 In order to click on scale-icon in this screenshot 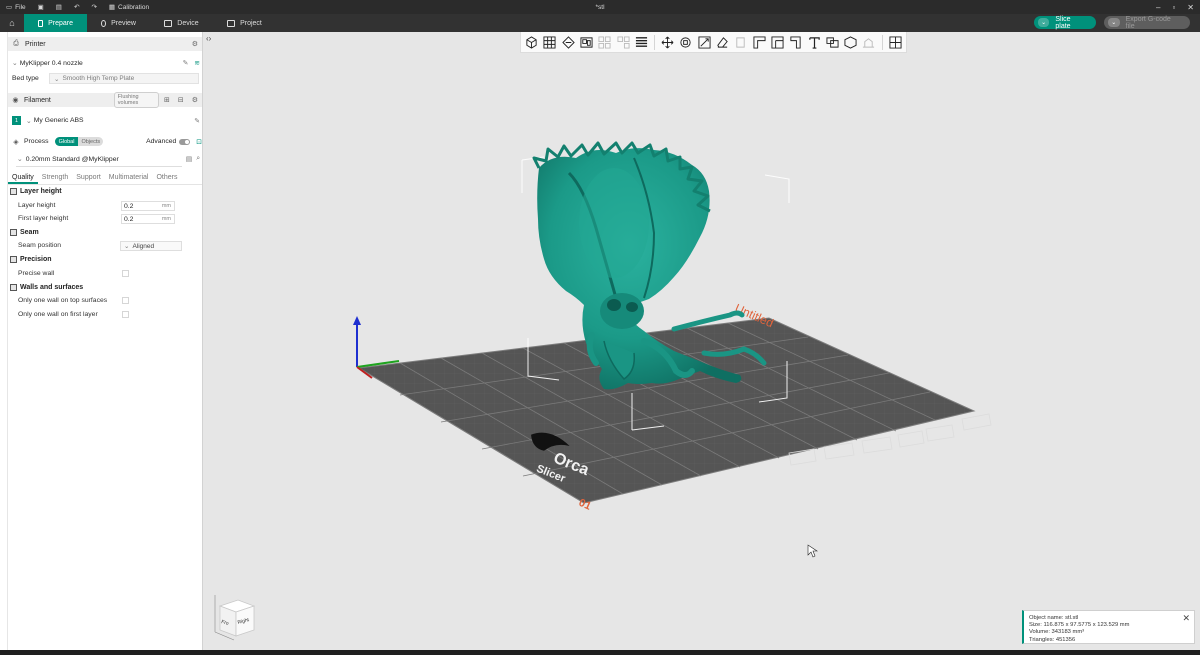, I will do `click(704, 42)`.